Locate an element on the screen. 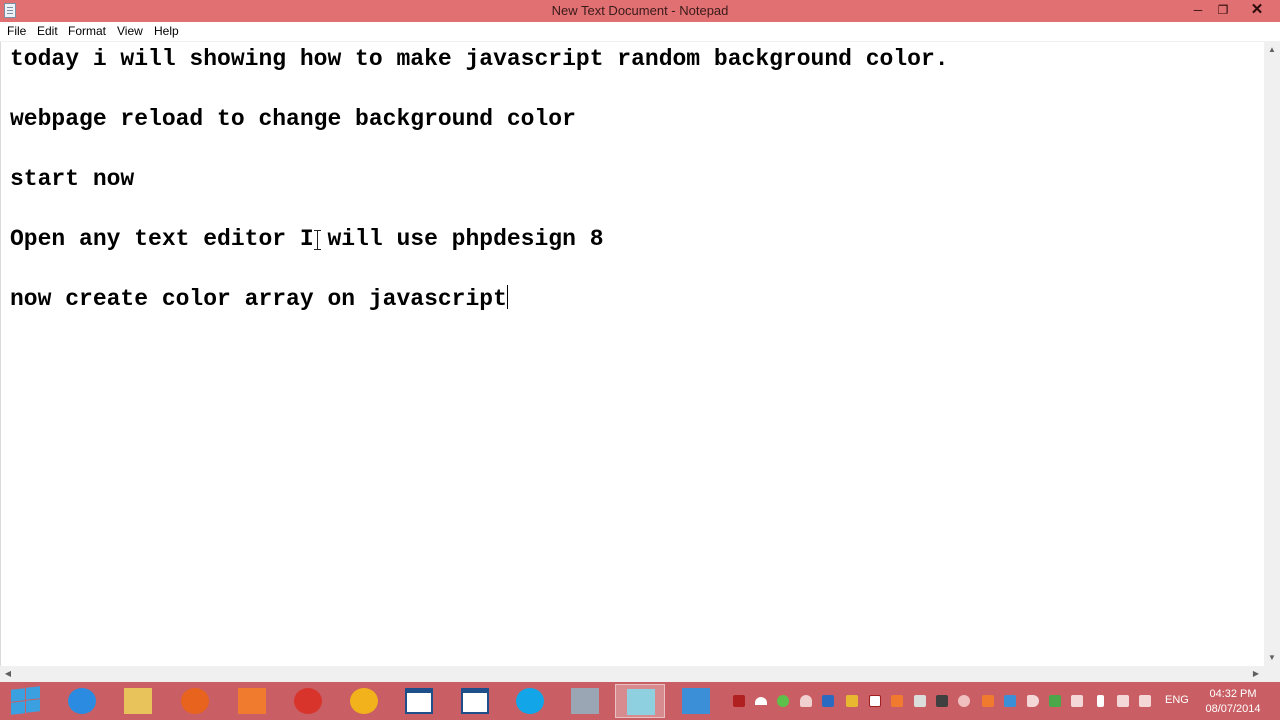 The width and height of the screenshot is (1280, 720). menu-help: Help is located at coordinates (166, 31).